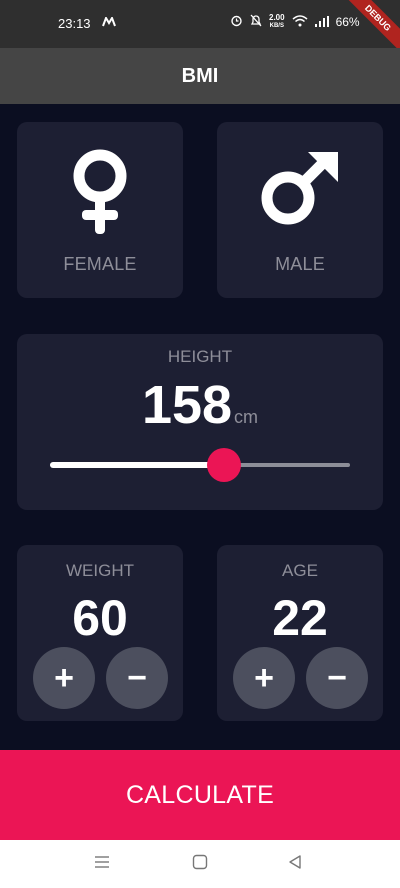  I want to click on height-unit: cm, so click(246, 417).